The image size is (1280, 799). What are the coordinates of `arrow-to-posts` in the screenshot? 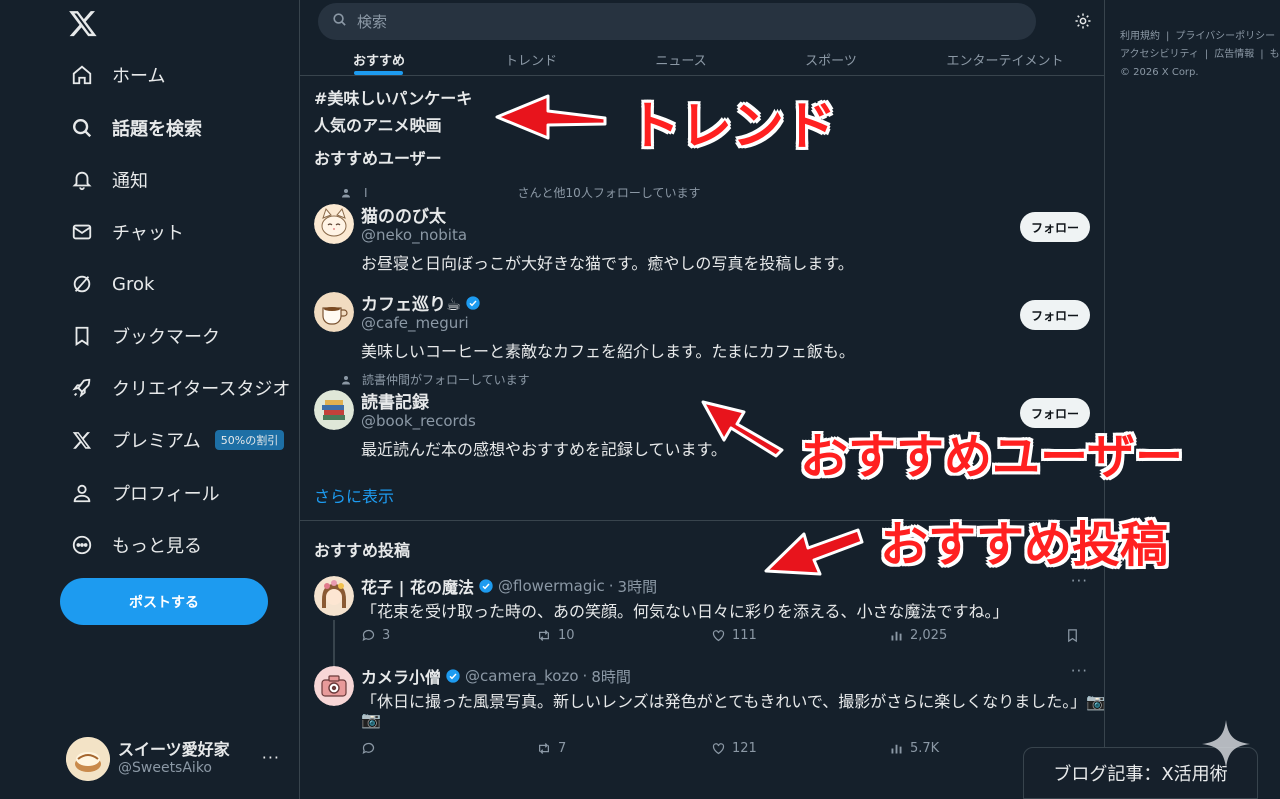 It's located at (814, 552).